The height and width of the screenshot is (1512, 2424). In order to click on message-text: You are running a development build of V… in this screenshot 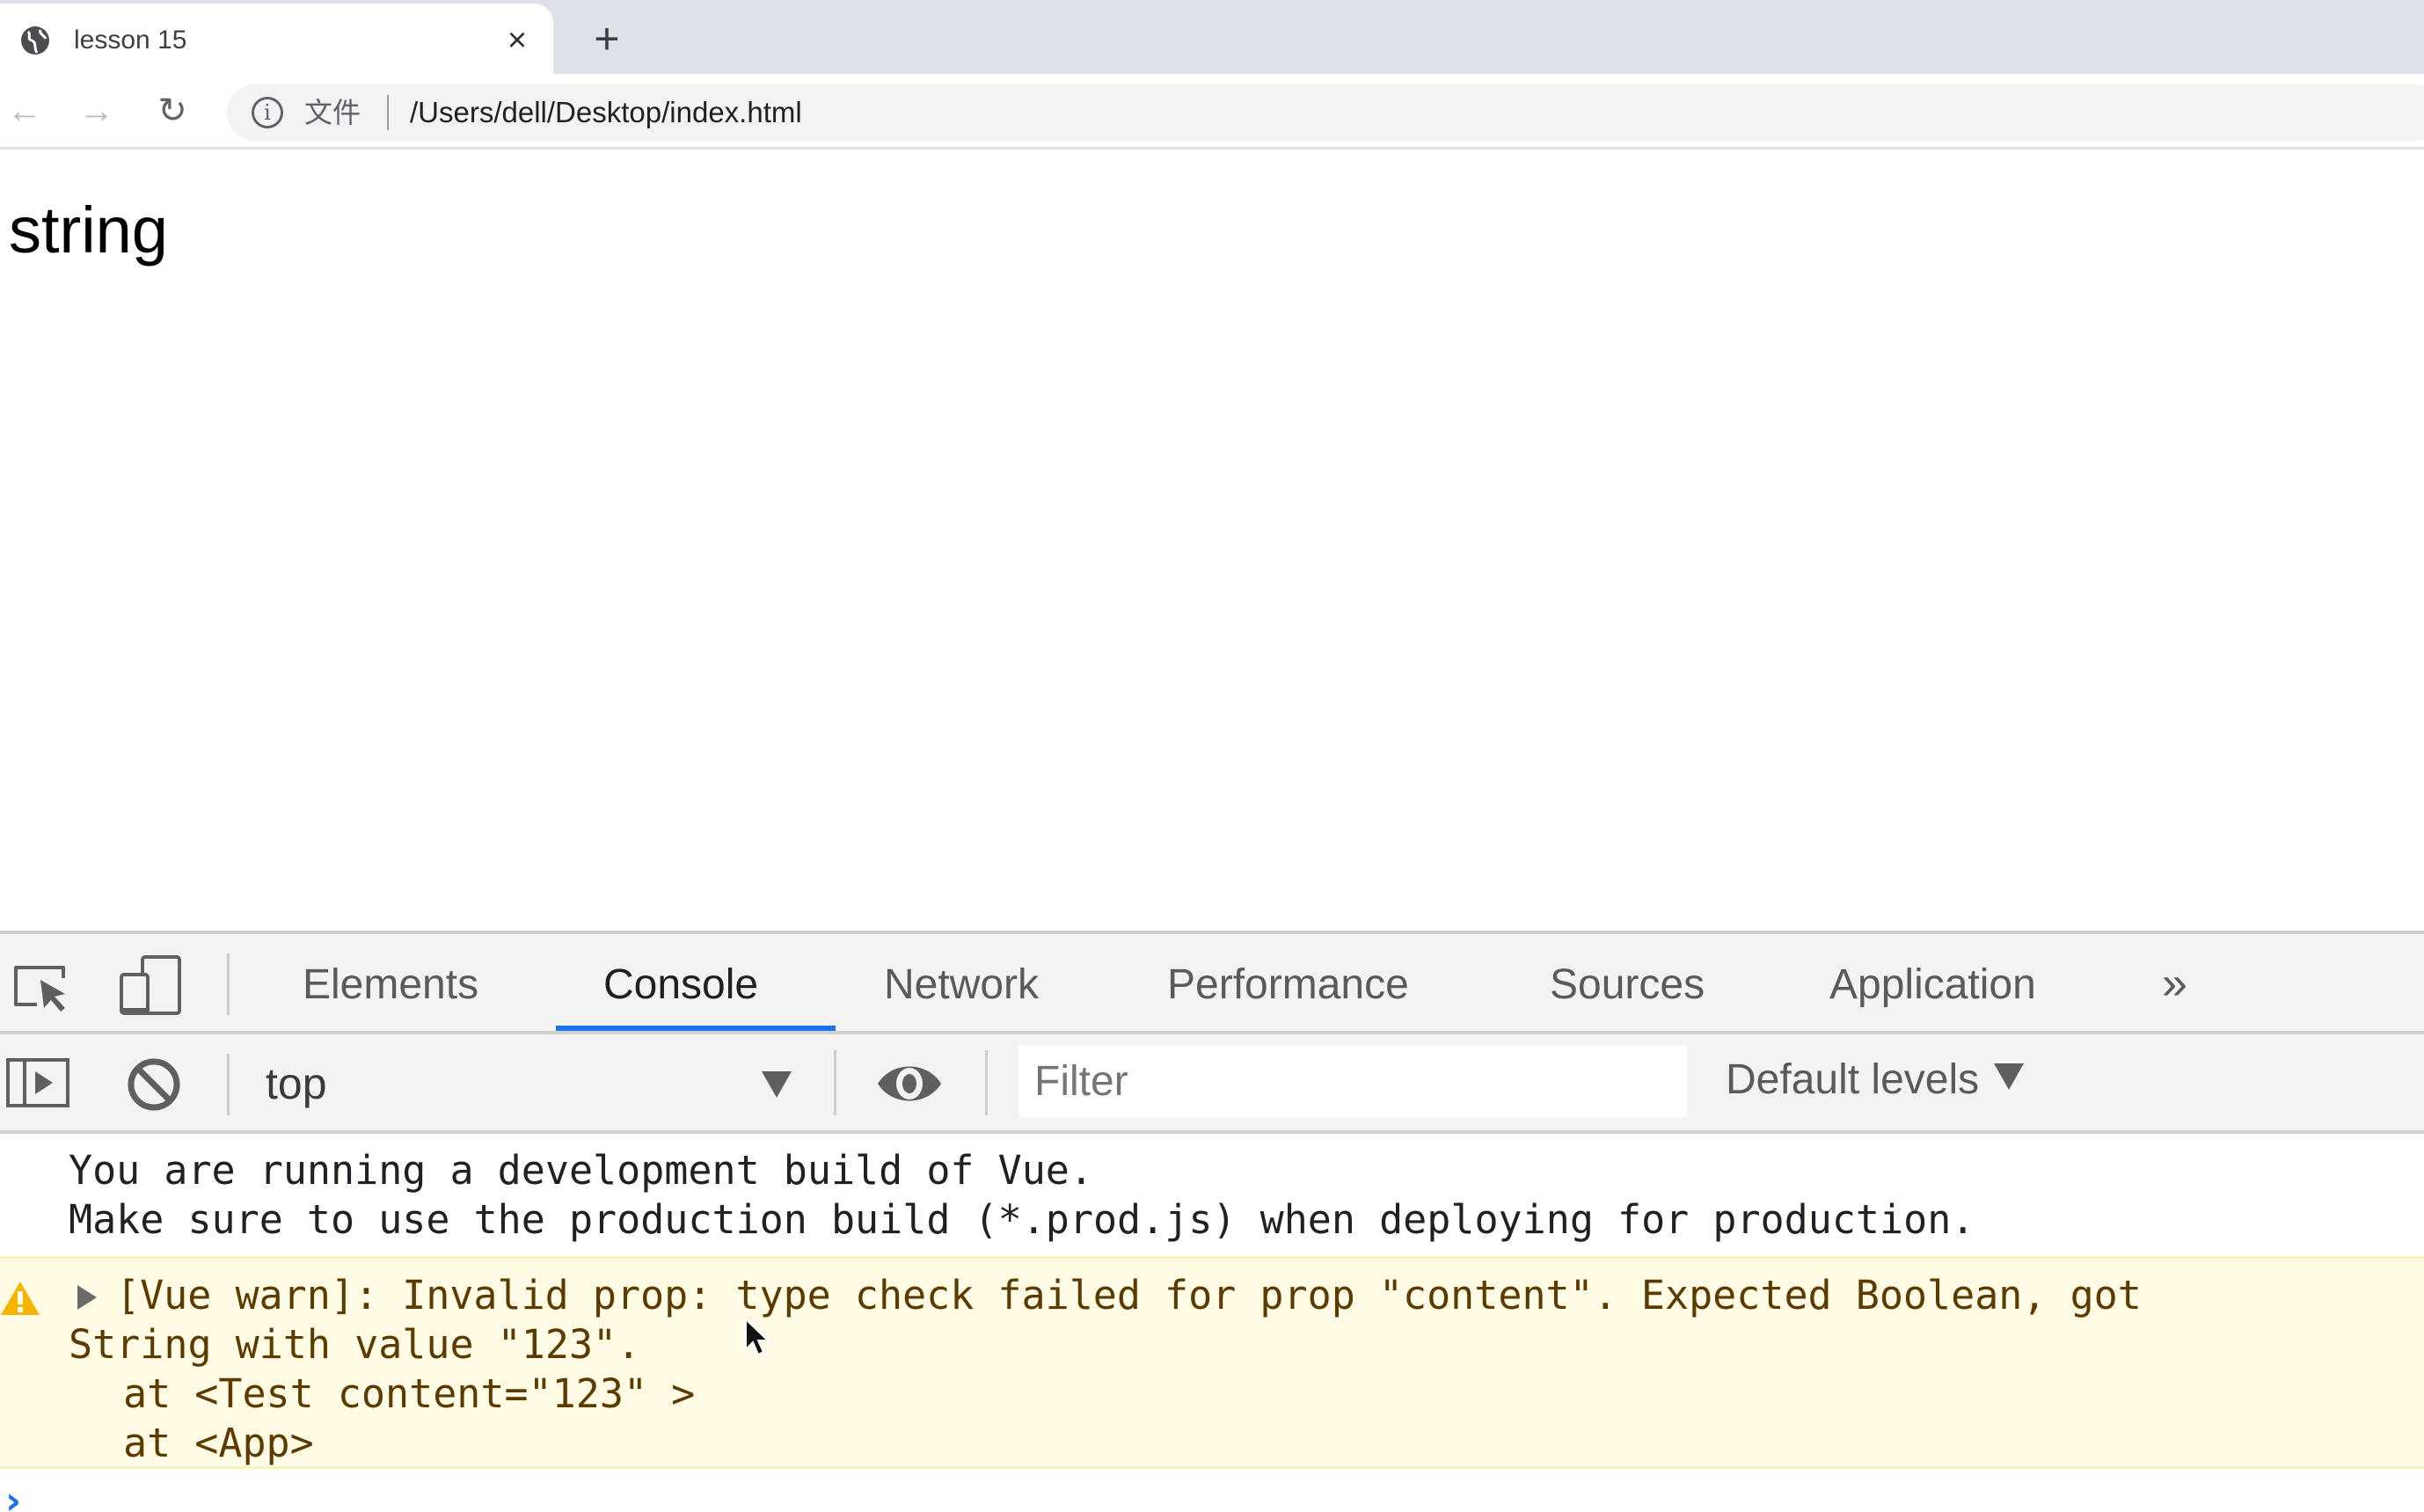, I will do `click(581, 1170)`.